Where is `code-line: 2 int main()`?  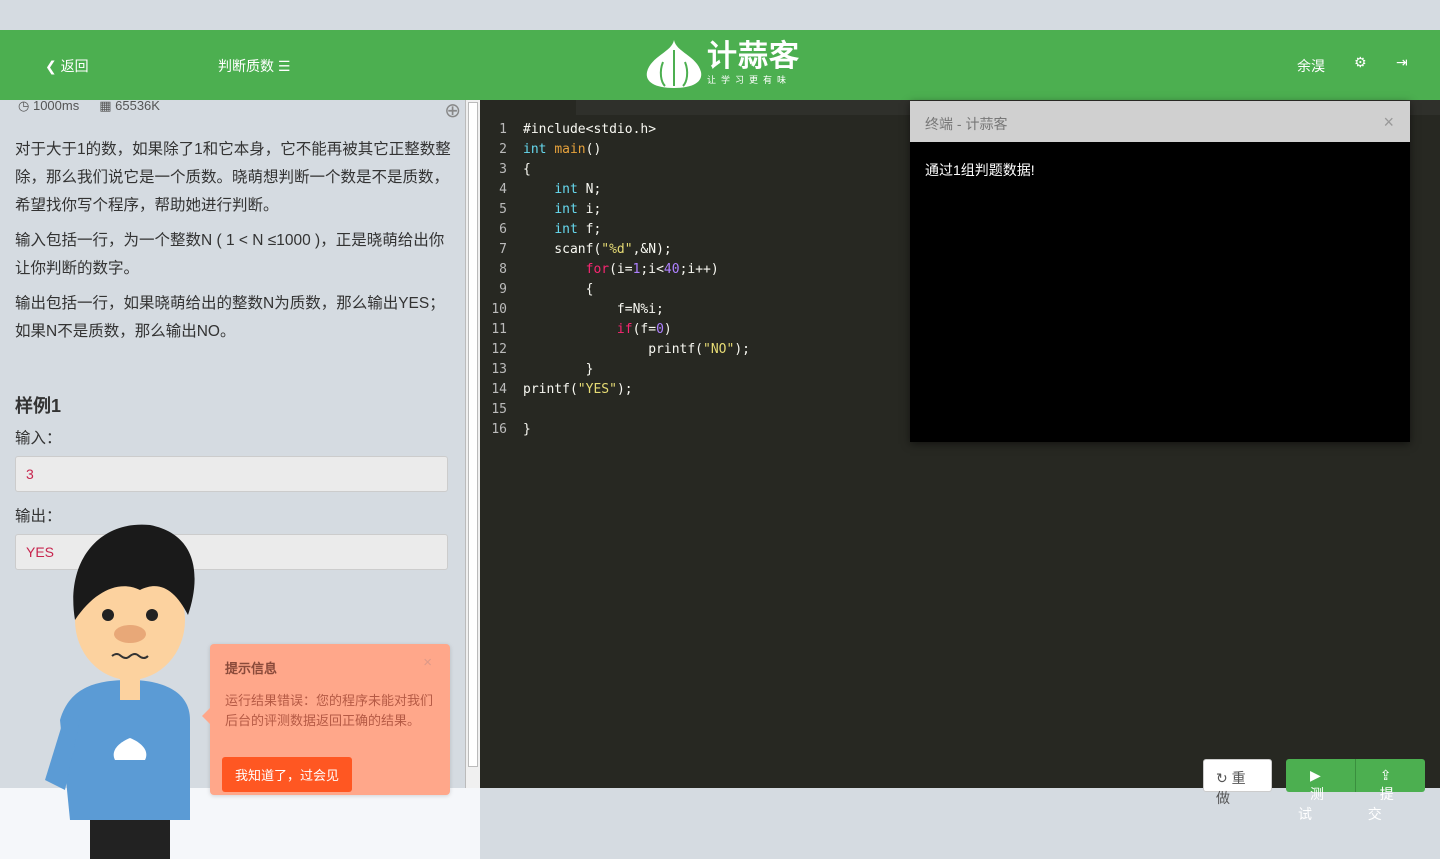 code-line: 2 int main() is located at coordinates (615, 150).